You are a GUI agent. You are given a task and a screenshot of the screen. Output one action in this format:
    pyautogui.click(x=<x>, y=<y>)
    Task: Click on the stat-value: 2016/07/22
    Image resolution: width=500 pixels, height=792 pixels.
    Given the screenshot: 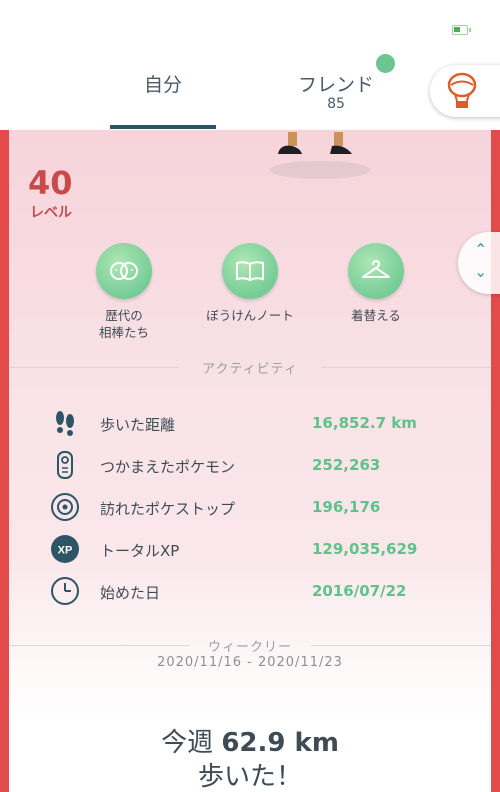 What is the action you would take?
    pyautogui.click(x=359, y=591)
    